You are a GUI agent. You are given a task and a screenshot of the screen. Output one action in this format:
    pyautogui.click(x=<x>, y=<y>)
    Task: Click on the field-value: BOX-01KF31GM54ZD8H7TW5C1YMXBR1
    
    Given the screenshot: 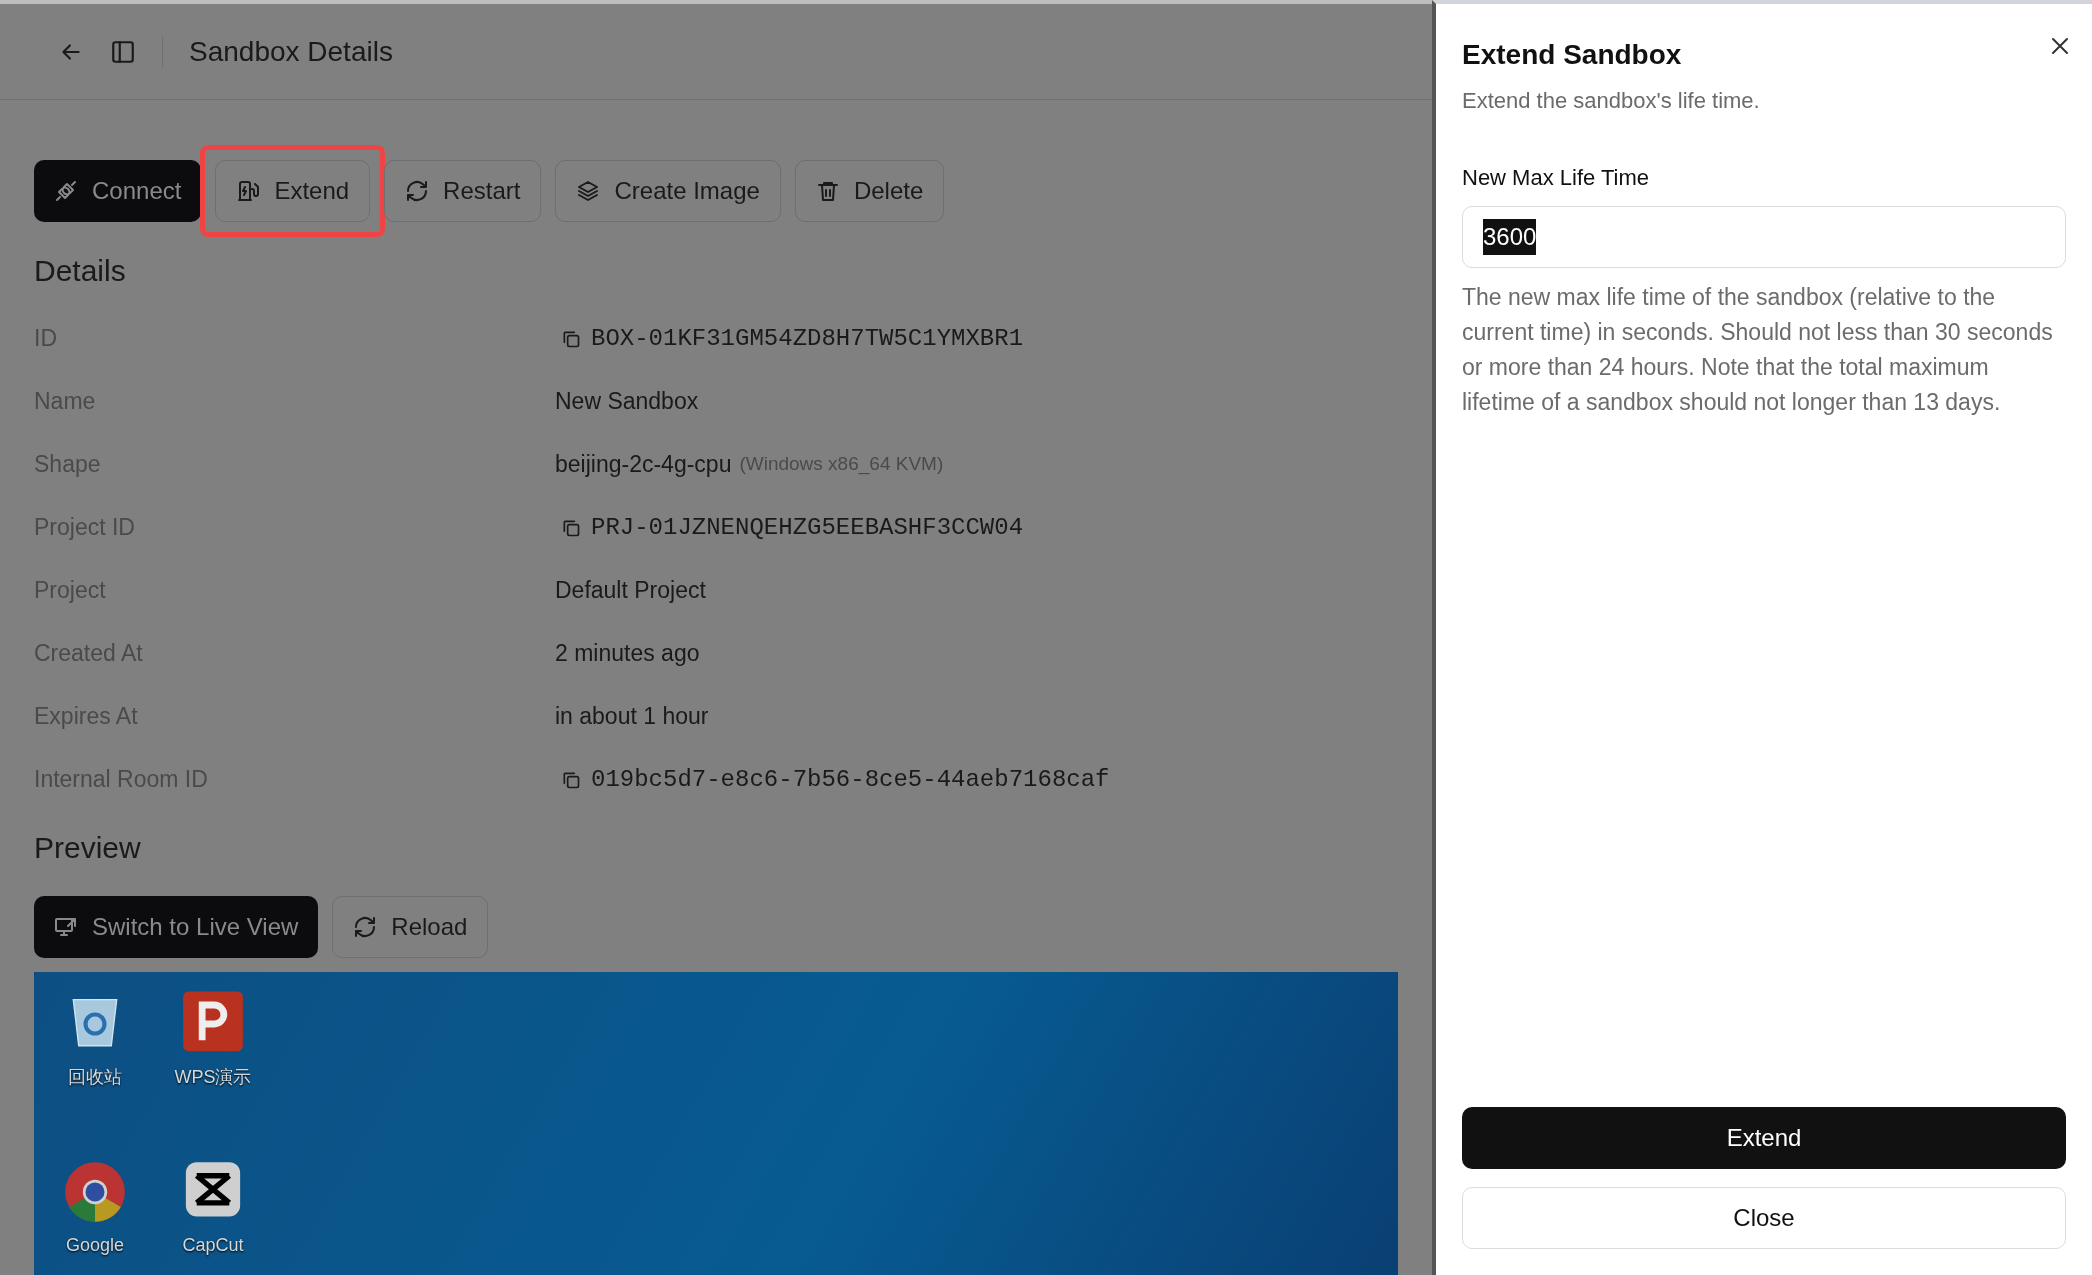 What is the action you would take?
    pyautogui.click(x=807, y=338)
    